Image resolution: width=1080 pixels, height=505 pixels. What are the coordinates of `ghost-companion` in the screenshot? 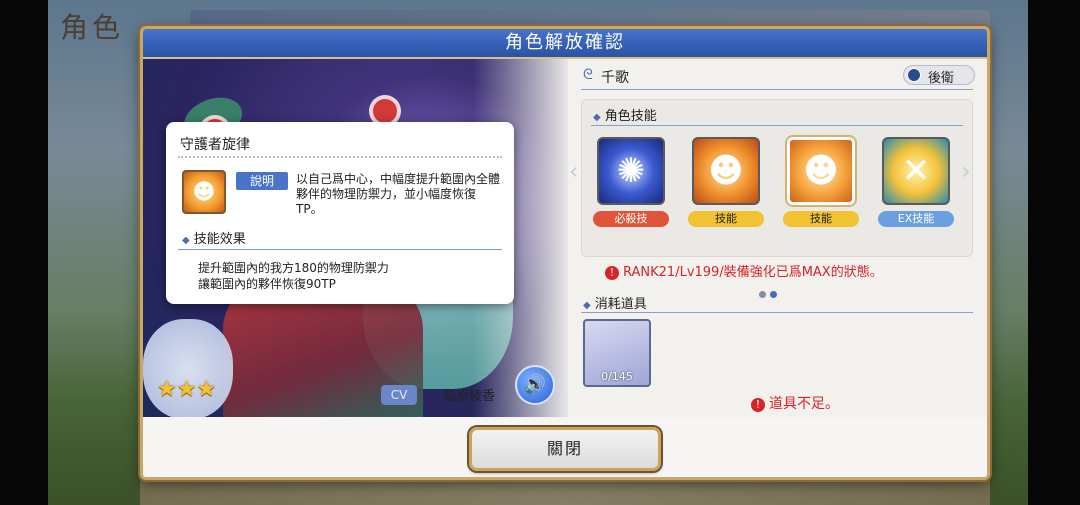 It's located at (188, 368).